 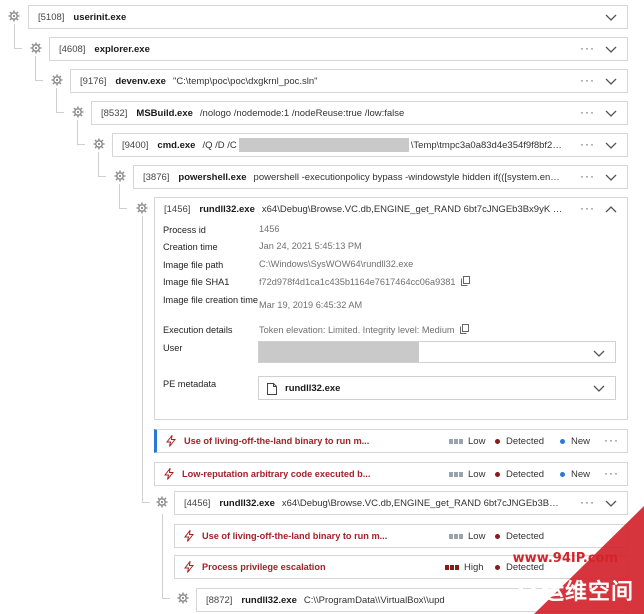 What do you see at coordinates (364, 281) in the screenshot?
I see `detail-value: f72d978f4d1ca1c435b1164e7617464cc06a9381` at bounding box center [364, 281].